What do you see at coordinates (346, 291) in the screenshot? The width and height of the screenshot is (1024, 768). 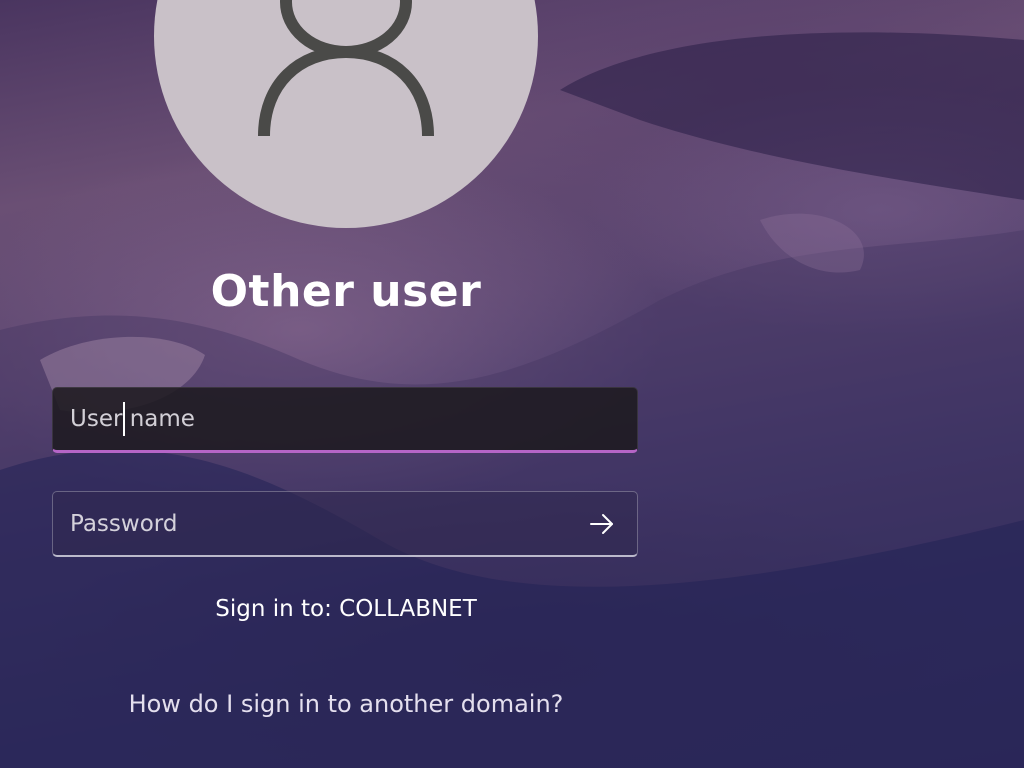 I see `user-display-name: Other user` at bounding box center [346, 291].